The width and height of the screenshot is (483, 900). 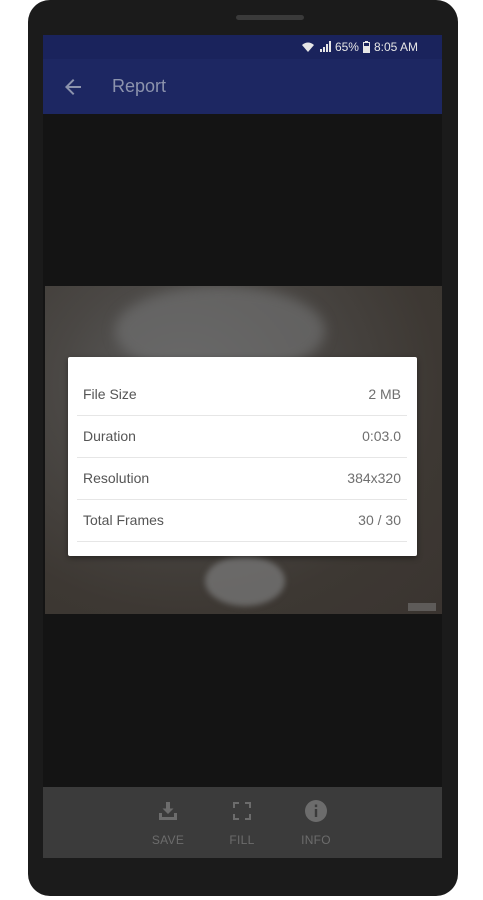 I want to click on save-icon, so click(x=168, y=811).